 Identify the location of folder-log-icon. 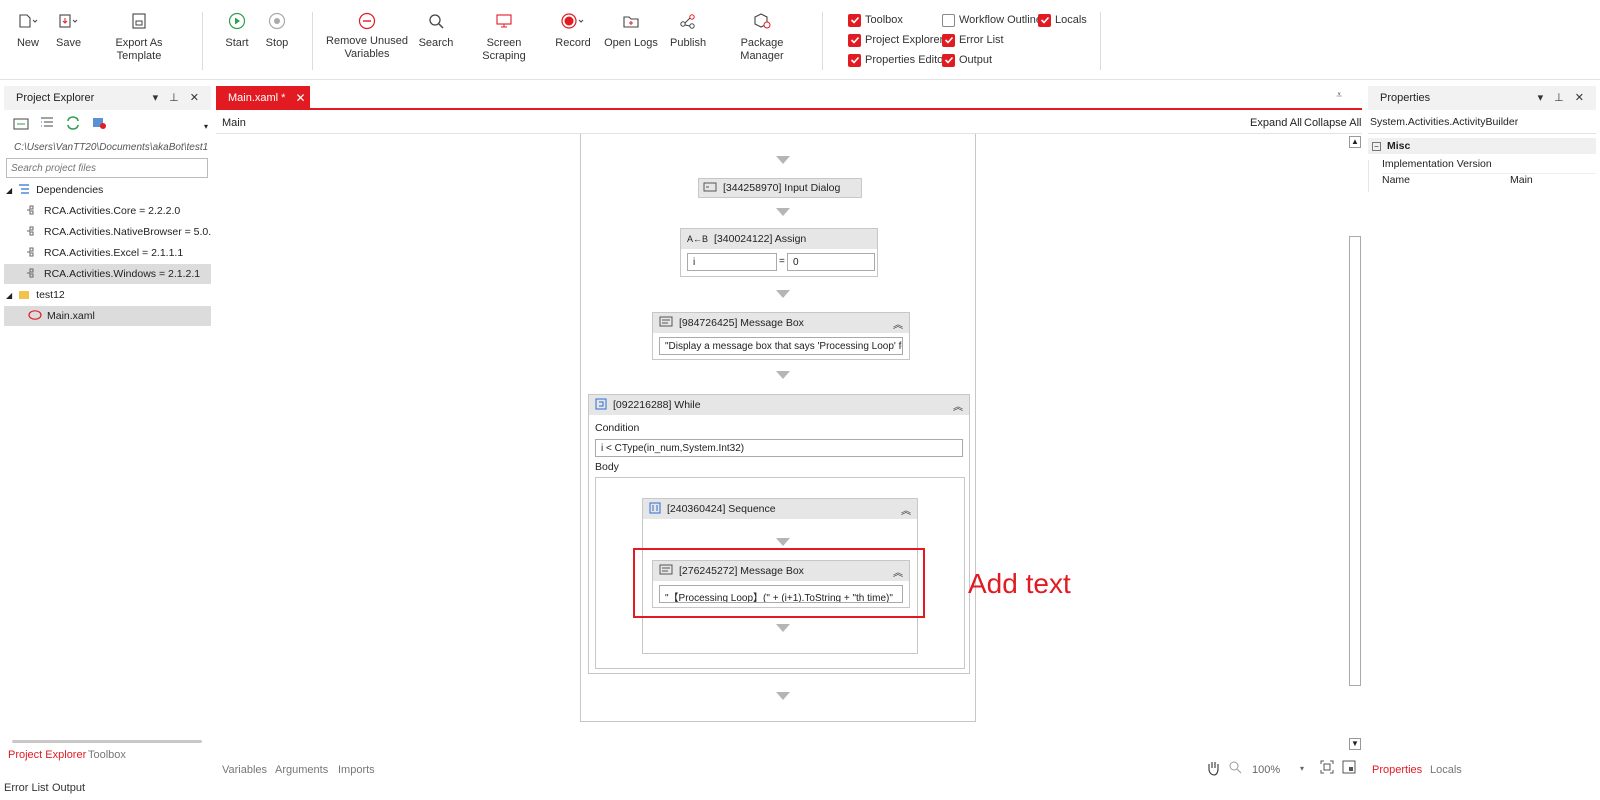
(631, 21).